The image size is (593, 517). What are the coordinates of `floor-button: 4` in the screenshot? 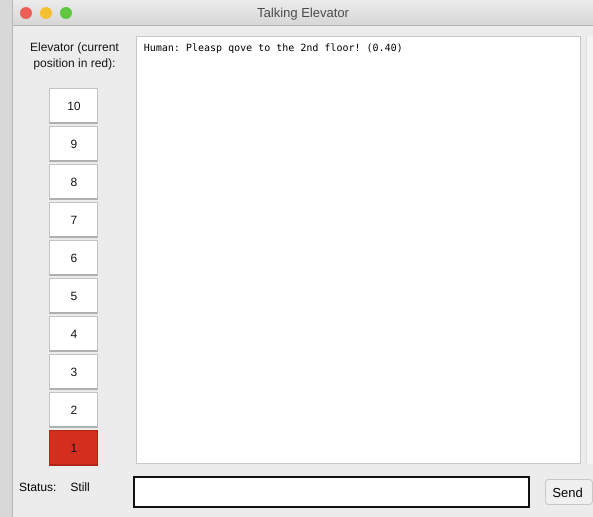 It's located at (73, 334).